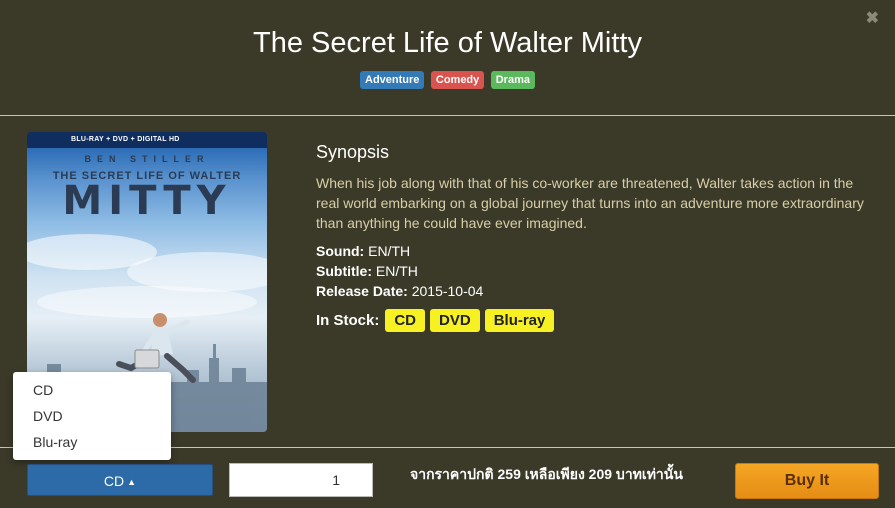  What do you see at coordinates (301, 480) in the screenshot?
I see `quantity-input: 1` at bounding box center [301, 480].